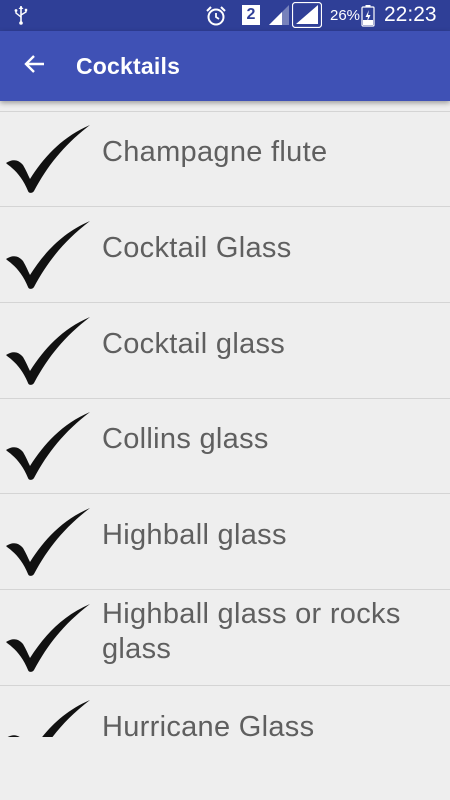 This screenshot has height=800, width=450. Describe the element at coordinates (345, 15) in the screenshot. I see `battery-percent: 26%` at that location.